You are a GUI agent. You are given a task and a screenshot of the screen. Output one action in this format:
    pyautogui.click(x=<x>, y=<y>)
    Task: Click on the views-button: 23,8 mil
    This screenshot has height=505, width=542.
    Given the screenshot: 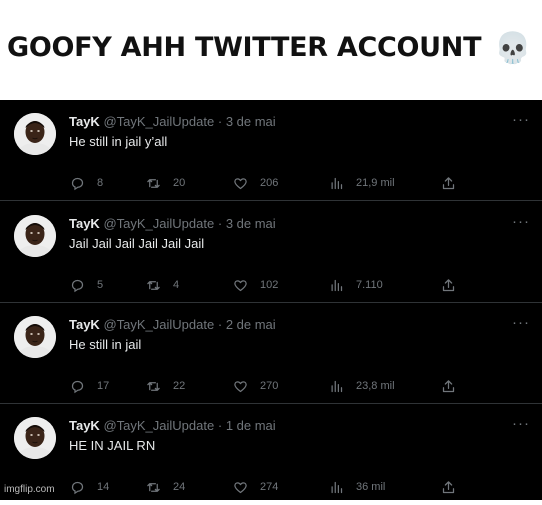 What is the action you would take?
    pyautogui.click(x=362, y=386)
    